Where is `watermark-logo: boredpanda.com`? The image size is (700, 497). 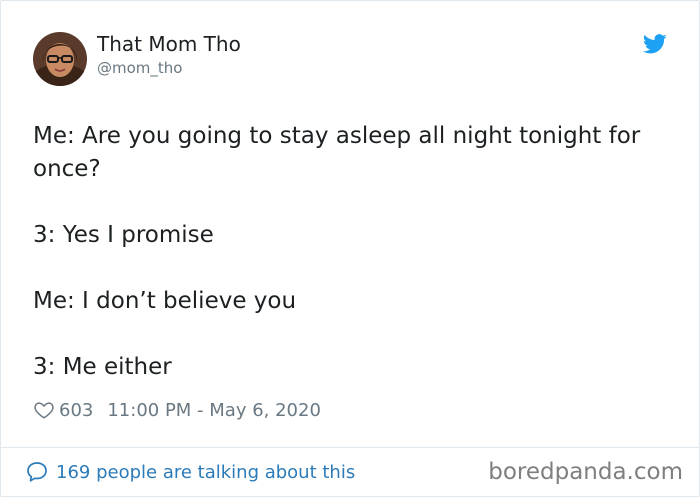 watermark-logo: boredpanda.com is located at coordinates (585, 472).